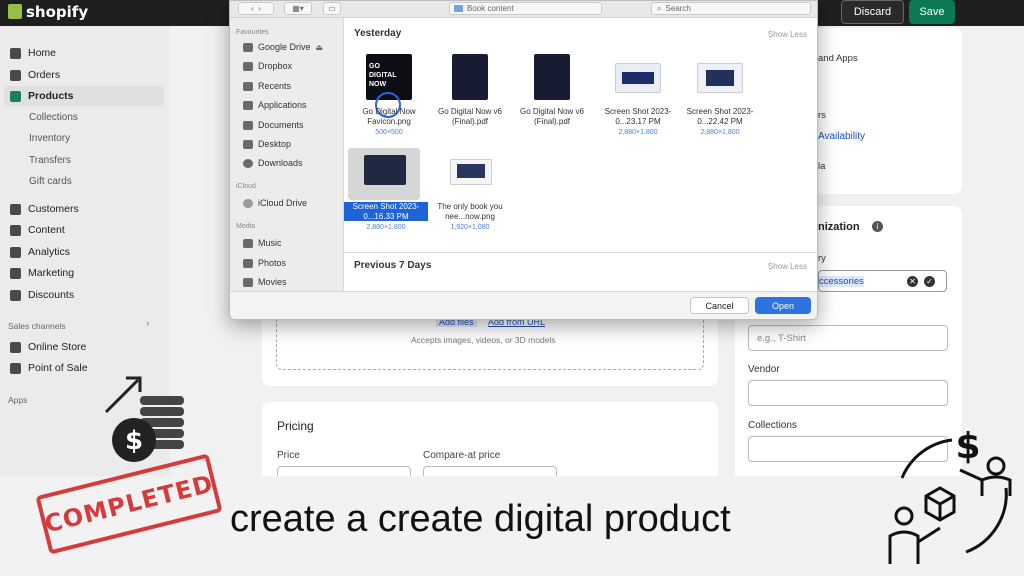 The width and height of the screenshot is (1024, 576). What do you see at coordinates (42, 96) in the screenshot?
I see `sidebar-item-products: Products` at bounding box center [42, 96].